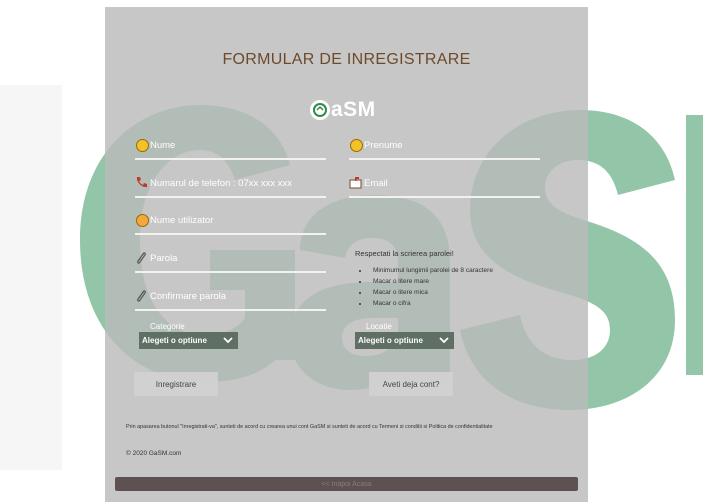 This screenshot has width=703, height=502. What do you see at coordinates (356, 183) in the screenshot?
I see `mailbox-icon` at bounding box center [356, 183].